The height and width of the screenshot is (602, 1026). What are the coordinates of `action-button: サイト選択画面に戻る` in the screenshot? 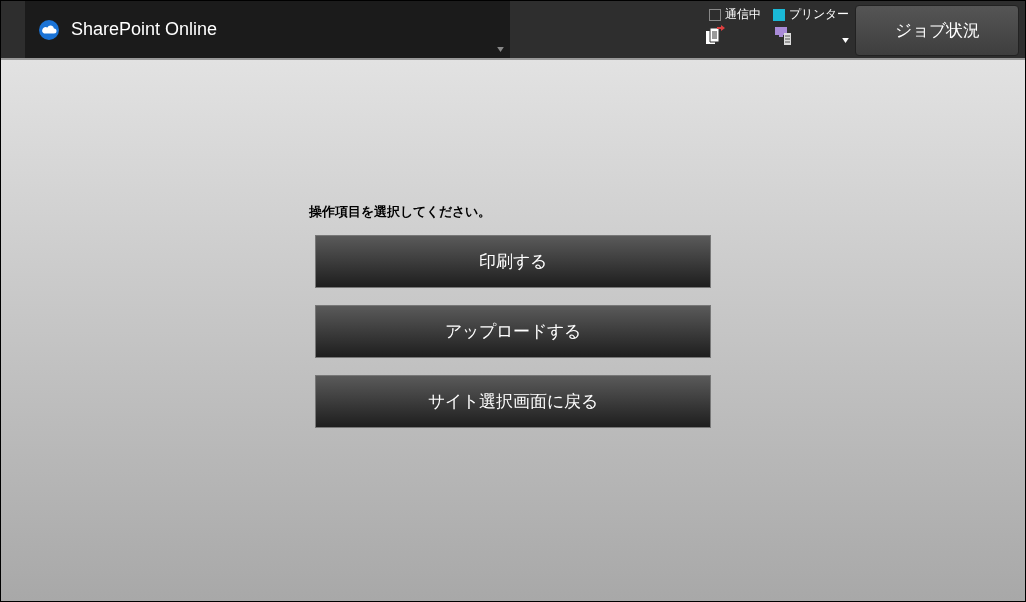 It's located at (513, 401).